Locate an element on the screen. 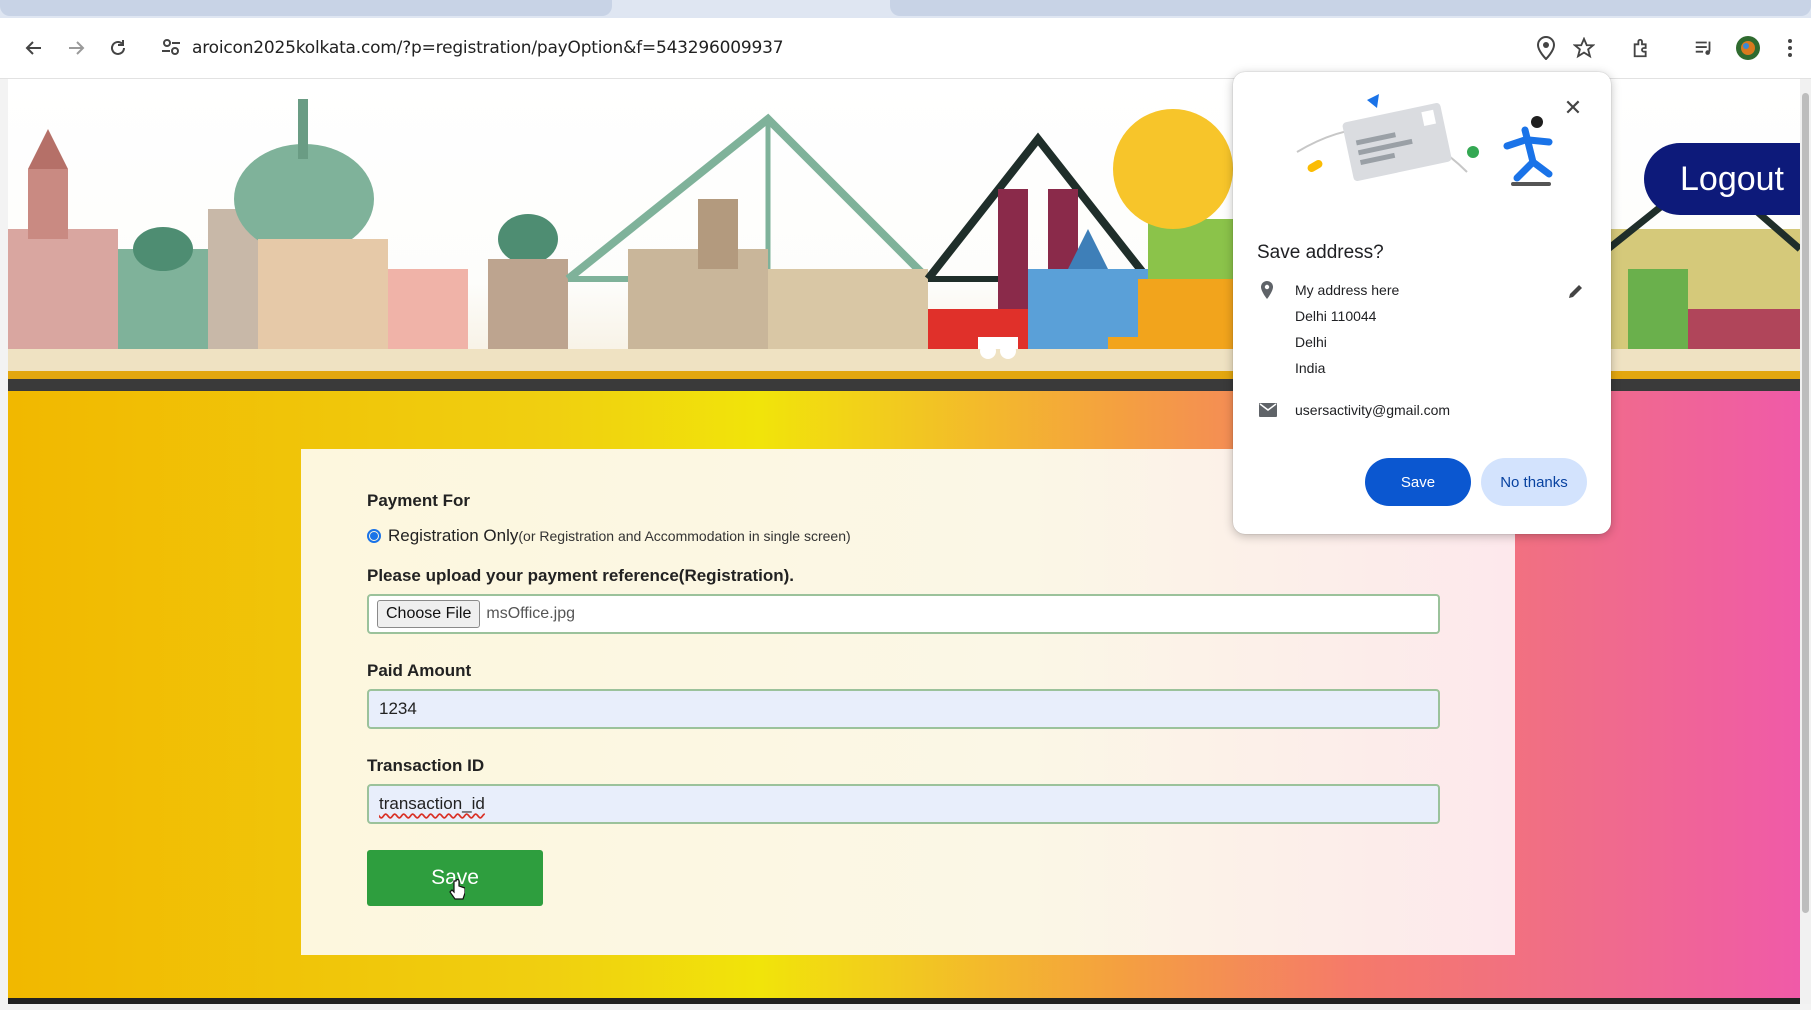 The height and width of the screenshot is (1010, 1811). transaction-id-label: Transaction ID is located at coordinates (426, 765).